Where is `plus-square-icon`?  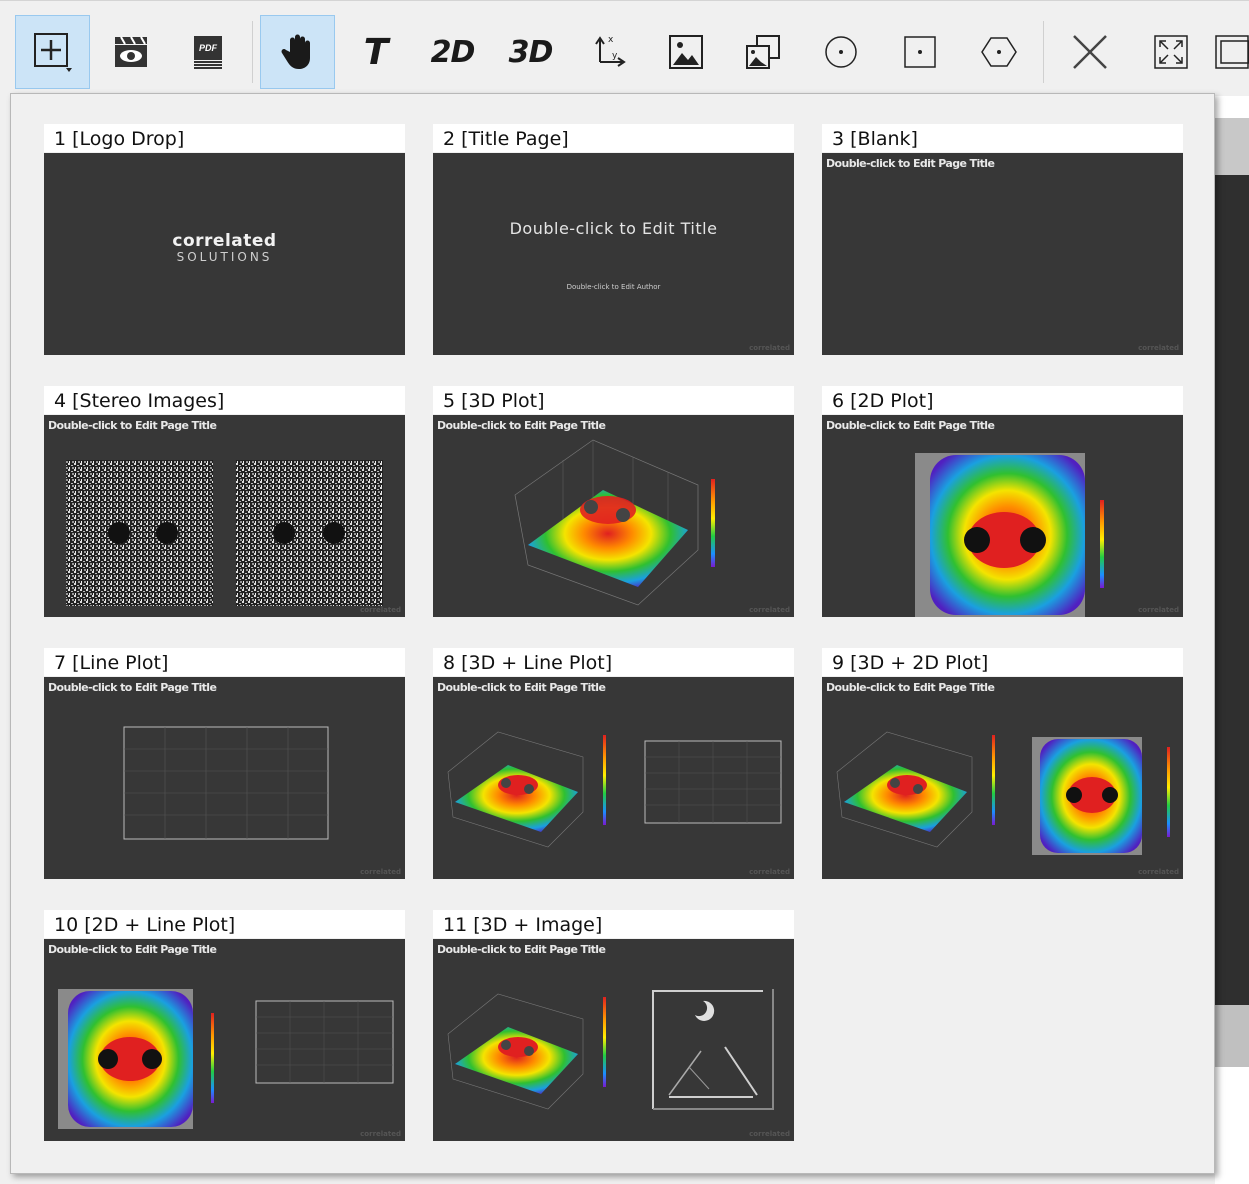 plus-square-icon is located at coordinates (52, 52).